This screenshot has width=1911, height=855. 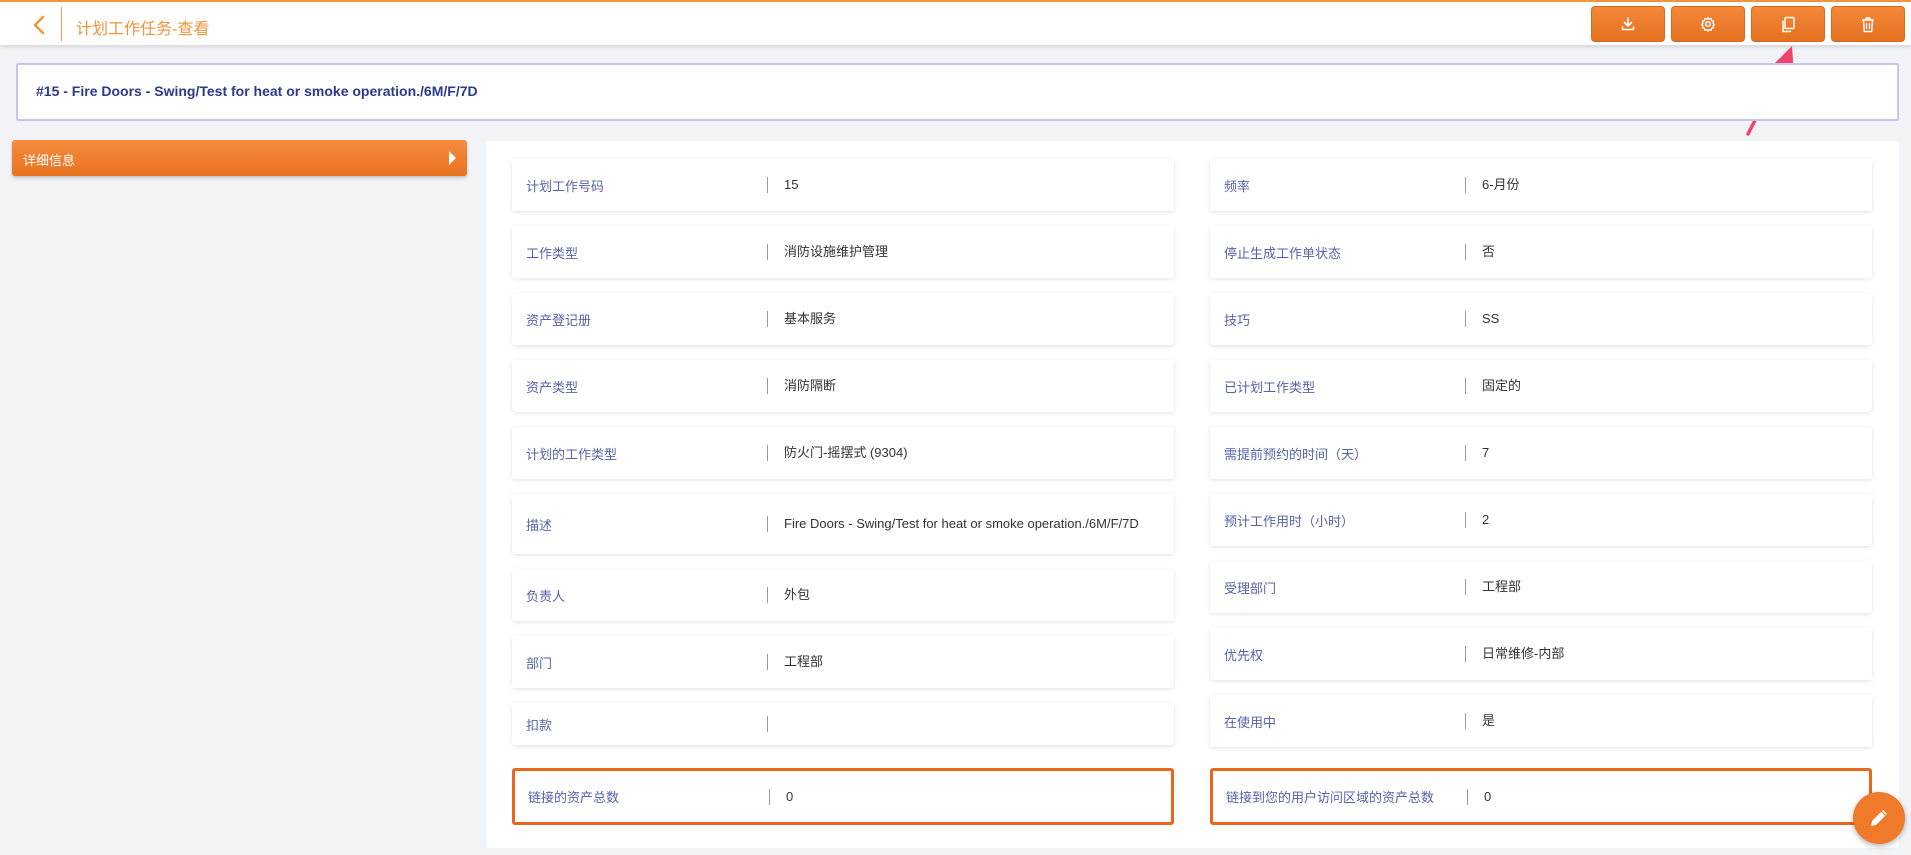 I want to click on tab-details: 详细信息, so click(x=239, y=158).